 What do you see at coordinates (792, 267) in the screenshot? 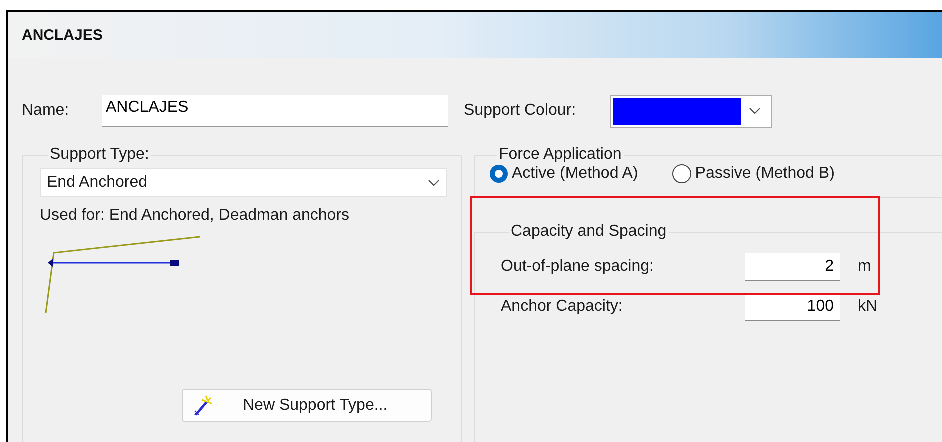
I see `number-field: 2` at bounding box center [792, 267].